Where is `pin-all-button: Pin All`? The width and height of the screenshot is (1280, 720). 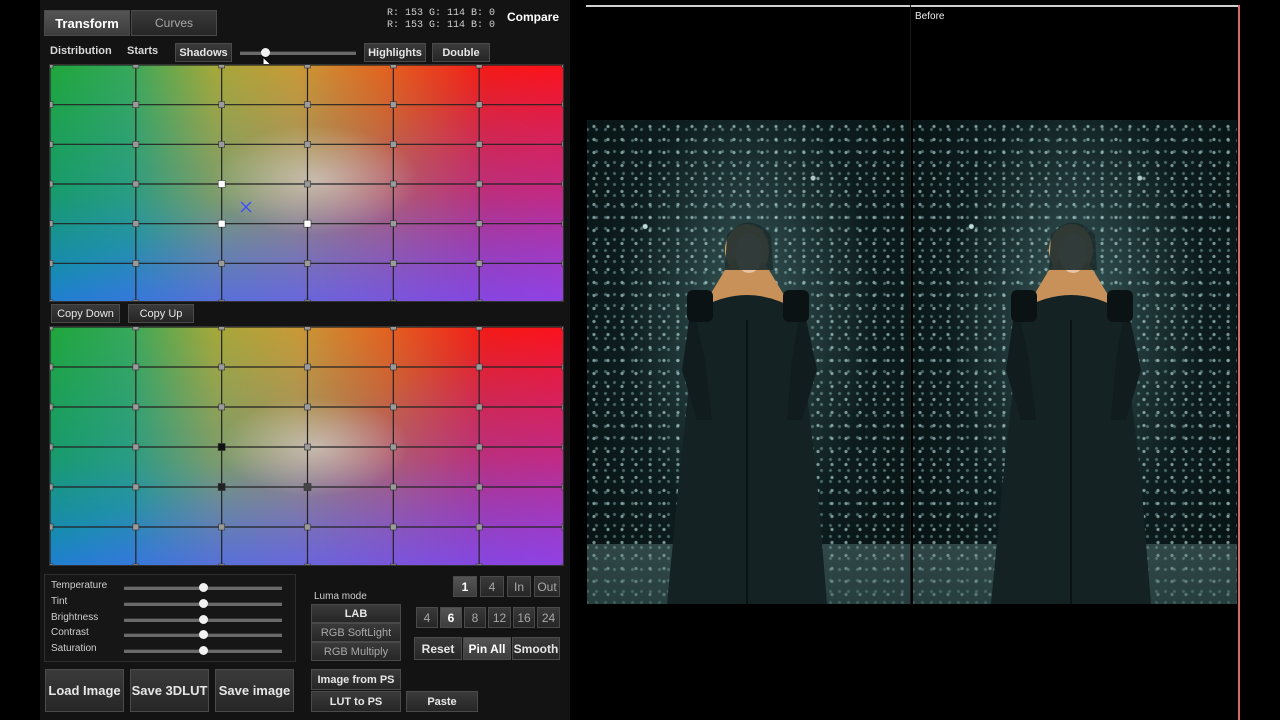
pin-all-button: Pin All is located at coordinates (487, 648).